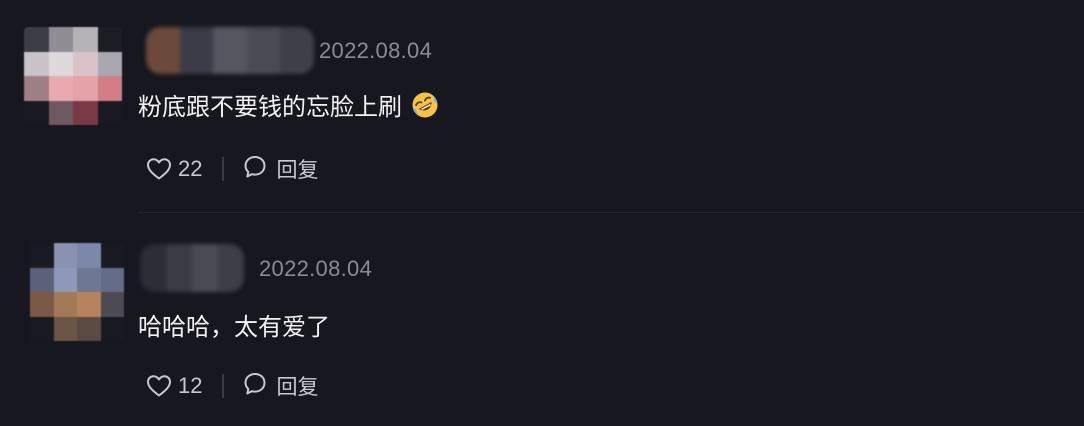  Describe the element at coordinates (232, 386) in the screenshot. I see `comment-actions: 12 回复` at that location.